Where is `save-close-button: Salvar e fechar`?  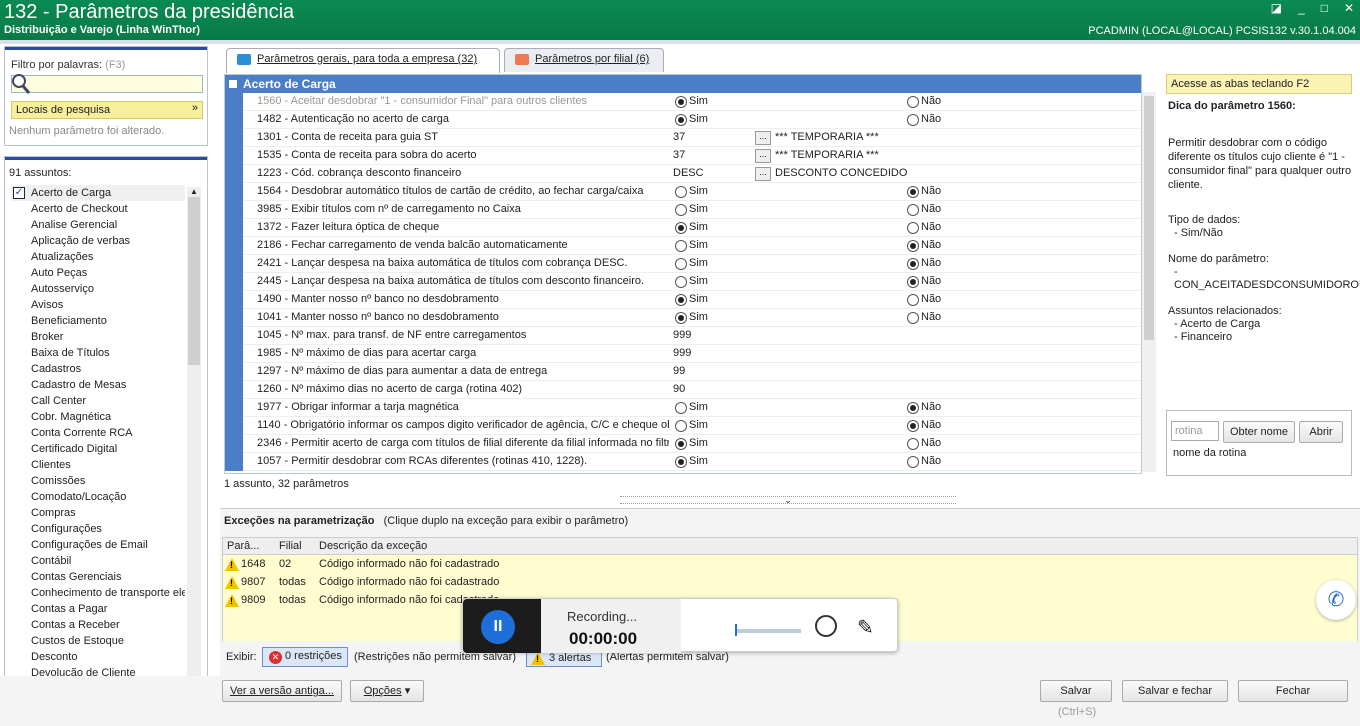
save-close-button: Salvar e fechar is located at coordinates (1175, 691).